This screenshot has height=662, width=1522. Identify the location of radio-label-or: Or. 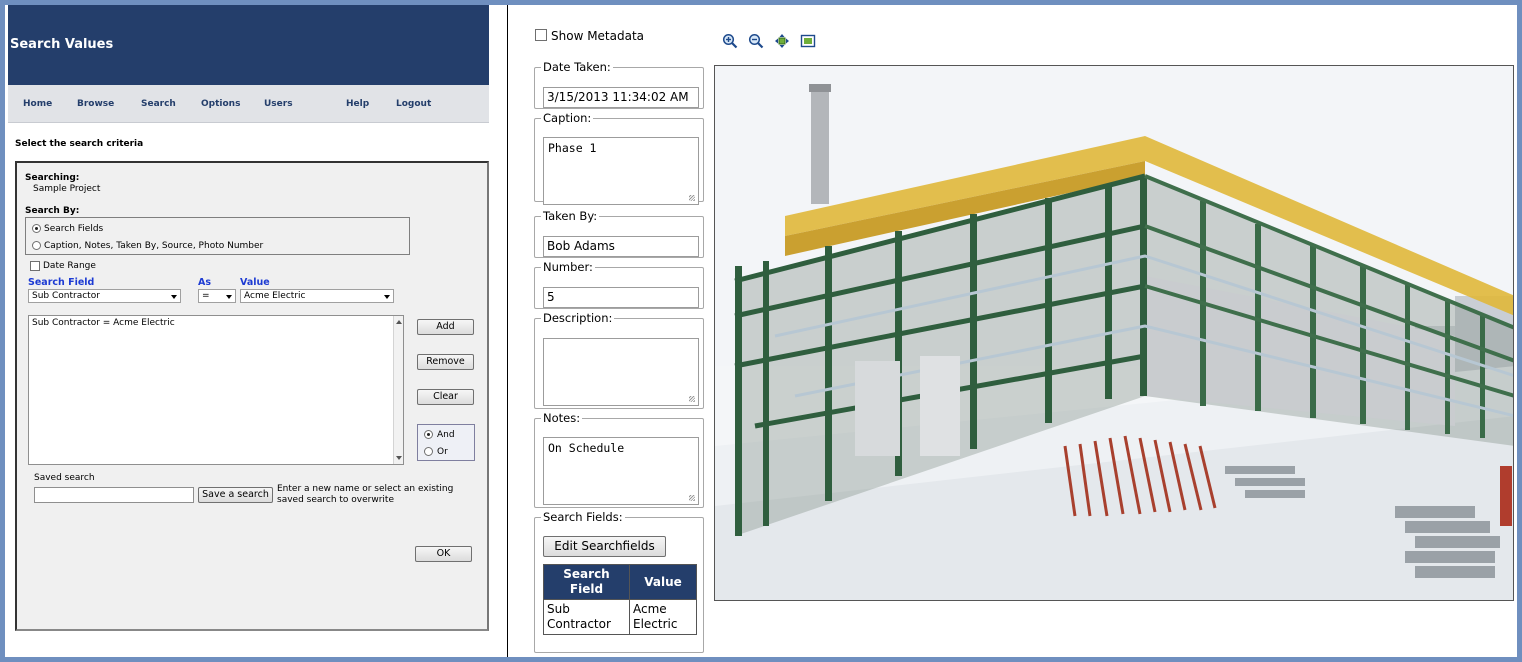
(442, 452).